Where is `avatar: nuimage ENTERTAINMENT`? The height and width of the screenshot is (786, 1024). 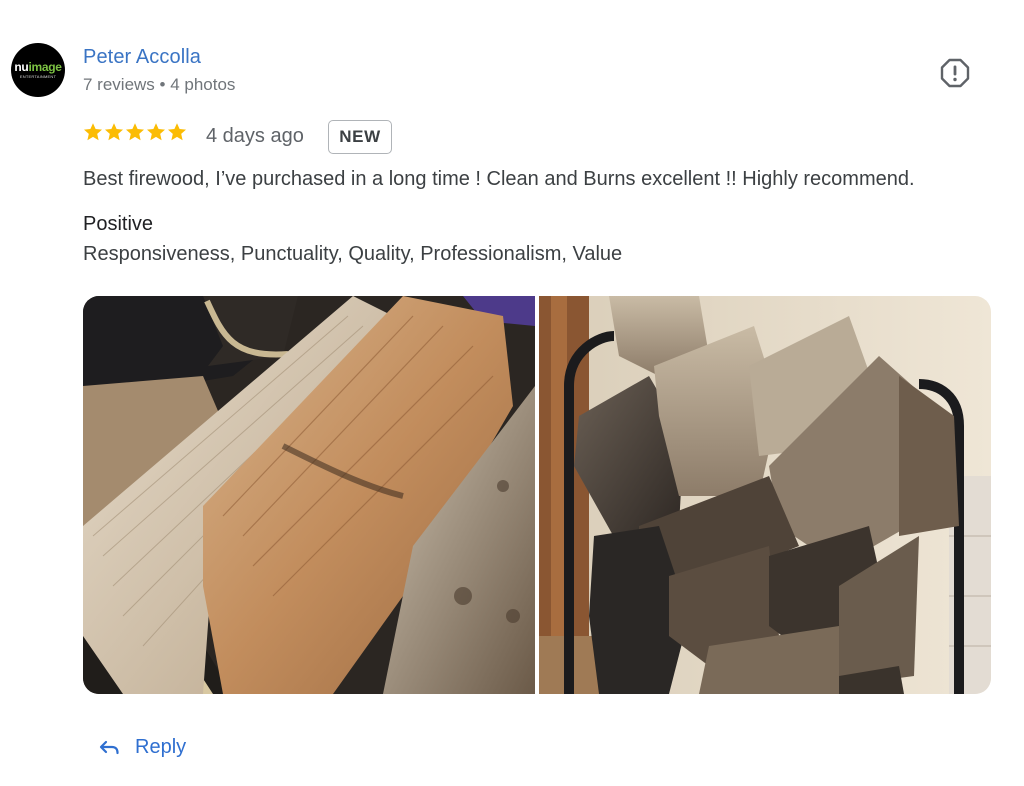
avatar: nuimage ENTERTAINMENT is located at coordinates (38, 70).